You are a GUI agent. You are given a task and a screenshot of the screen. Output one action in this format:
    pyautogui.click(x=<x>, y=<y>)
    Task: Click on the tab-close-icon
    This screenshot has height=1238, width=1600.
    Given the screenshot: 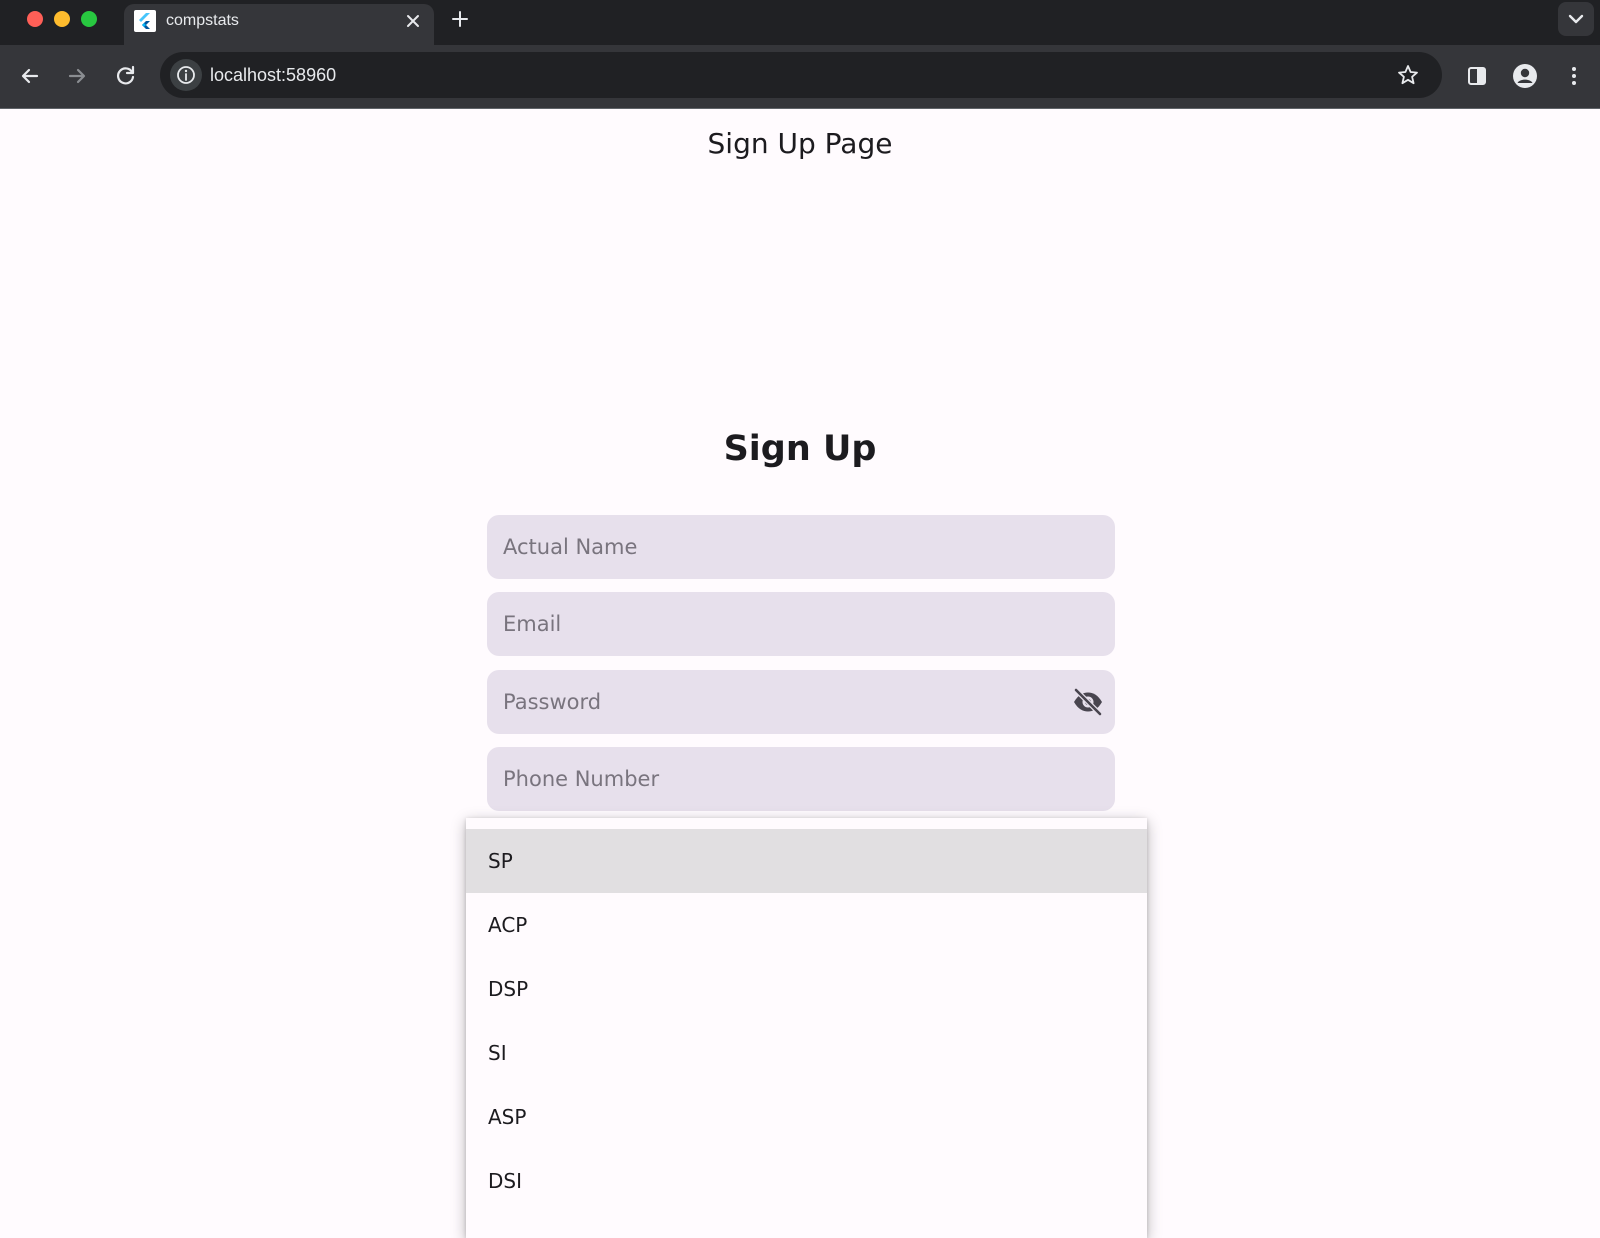 What is the action you would take?
    pyautogui.click(x=413, y=21)
    